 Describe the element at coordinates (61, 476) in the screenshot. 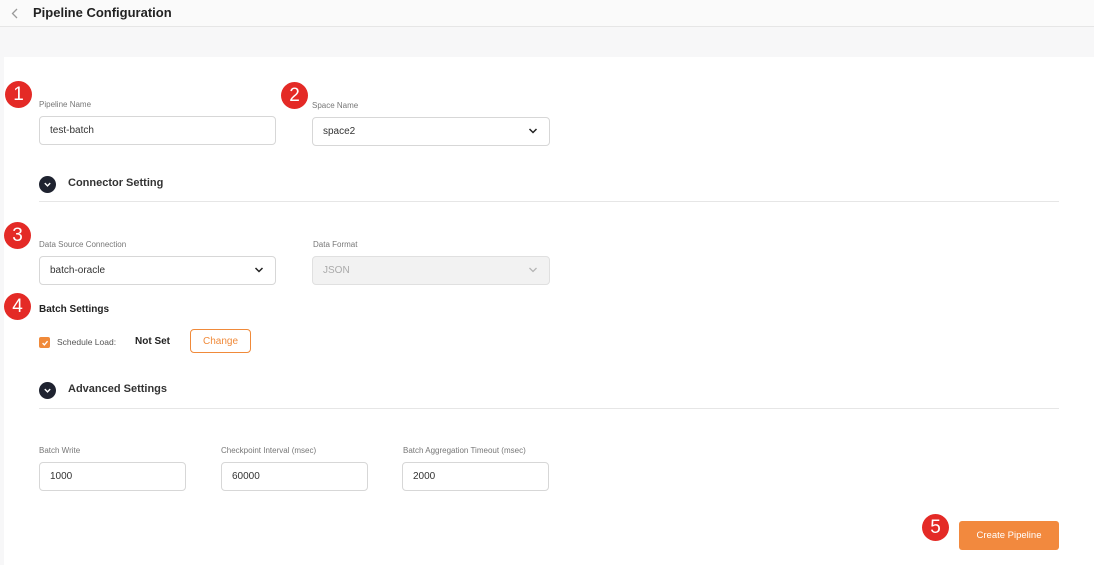

I see `batch-write-value: 1000` at that location.